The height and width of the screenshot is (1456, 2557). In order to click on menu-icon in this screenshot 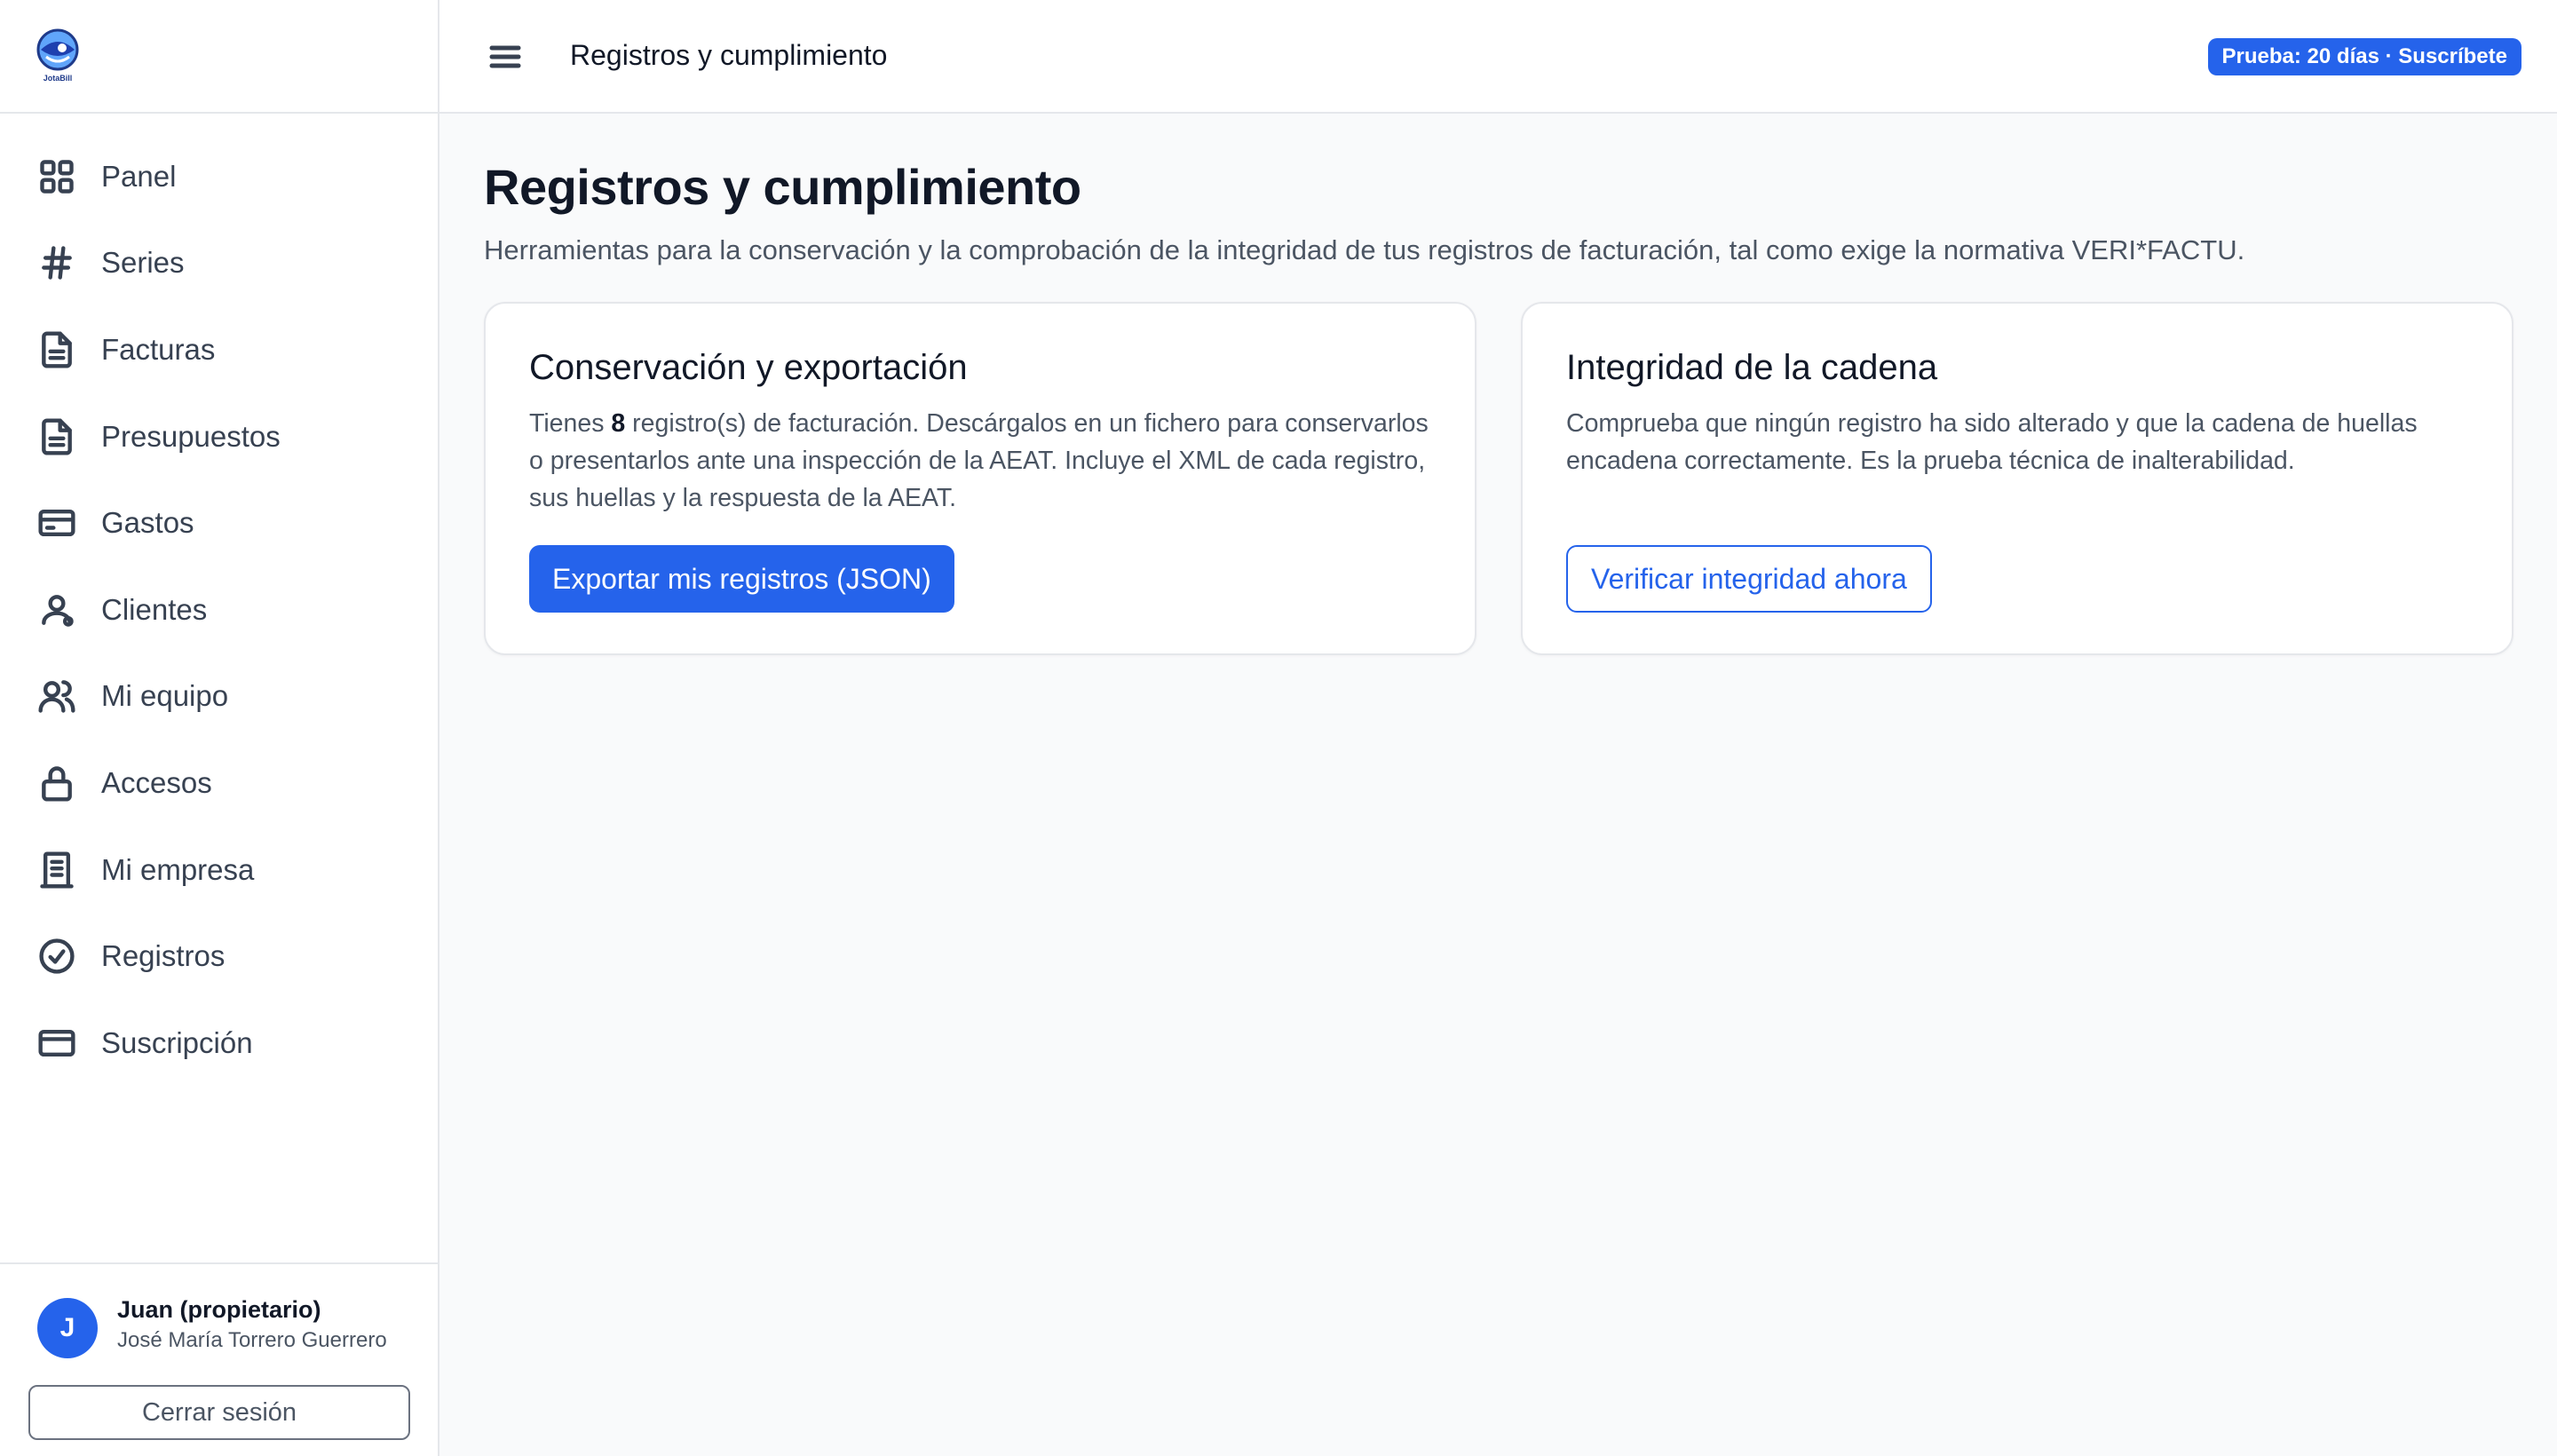, I will do `click(505, 57)`.